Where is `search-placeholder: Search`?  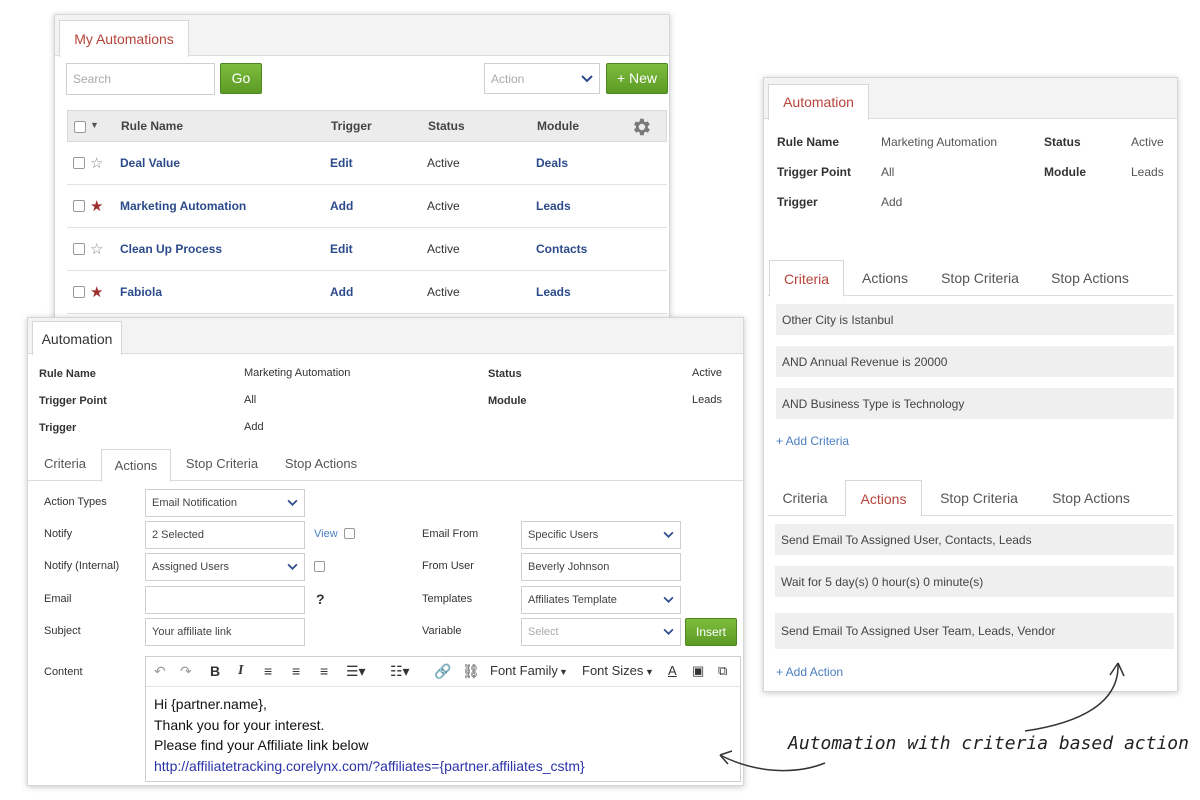
search-placeholder: Search is located at coordinates (92, 79).